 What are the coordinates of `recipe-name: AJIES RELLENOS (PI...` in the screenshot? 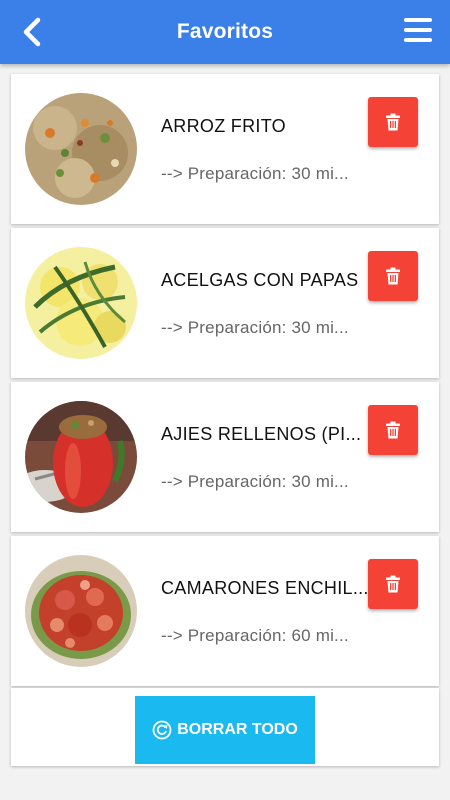 It's located at (261, 434).